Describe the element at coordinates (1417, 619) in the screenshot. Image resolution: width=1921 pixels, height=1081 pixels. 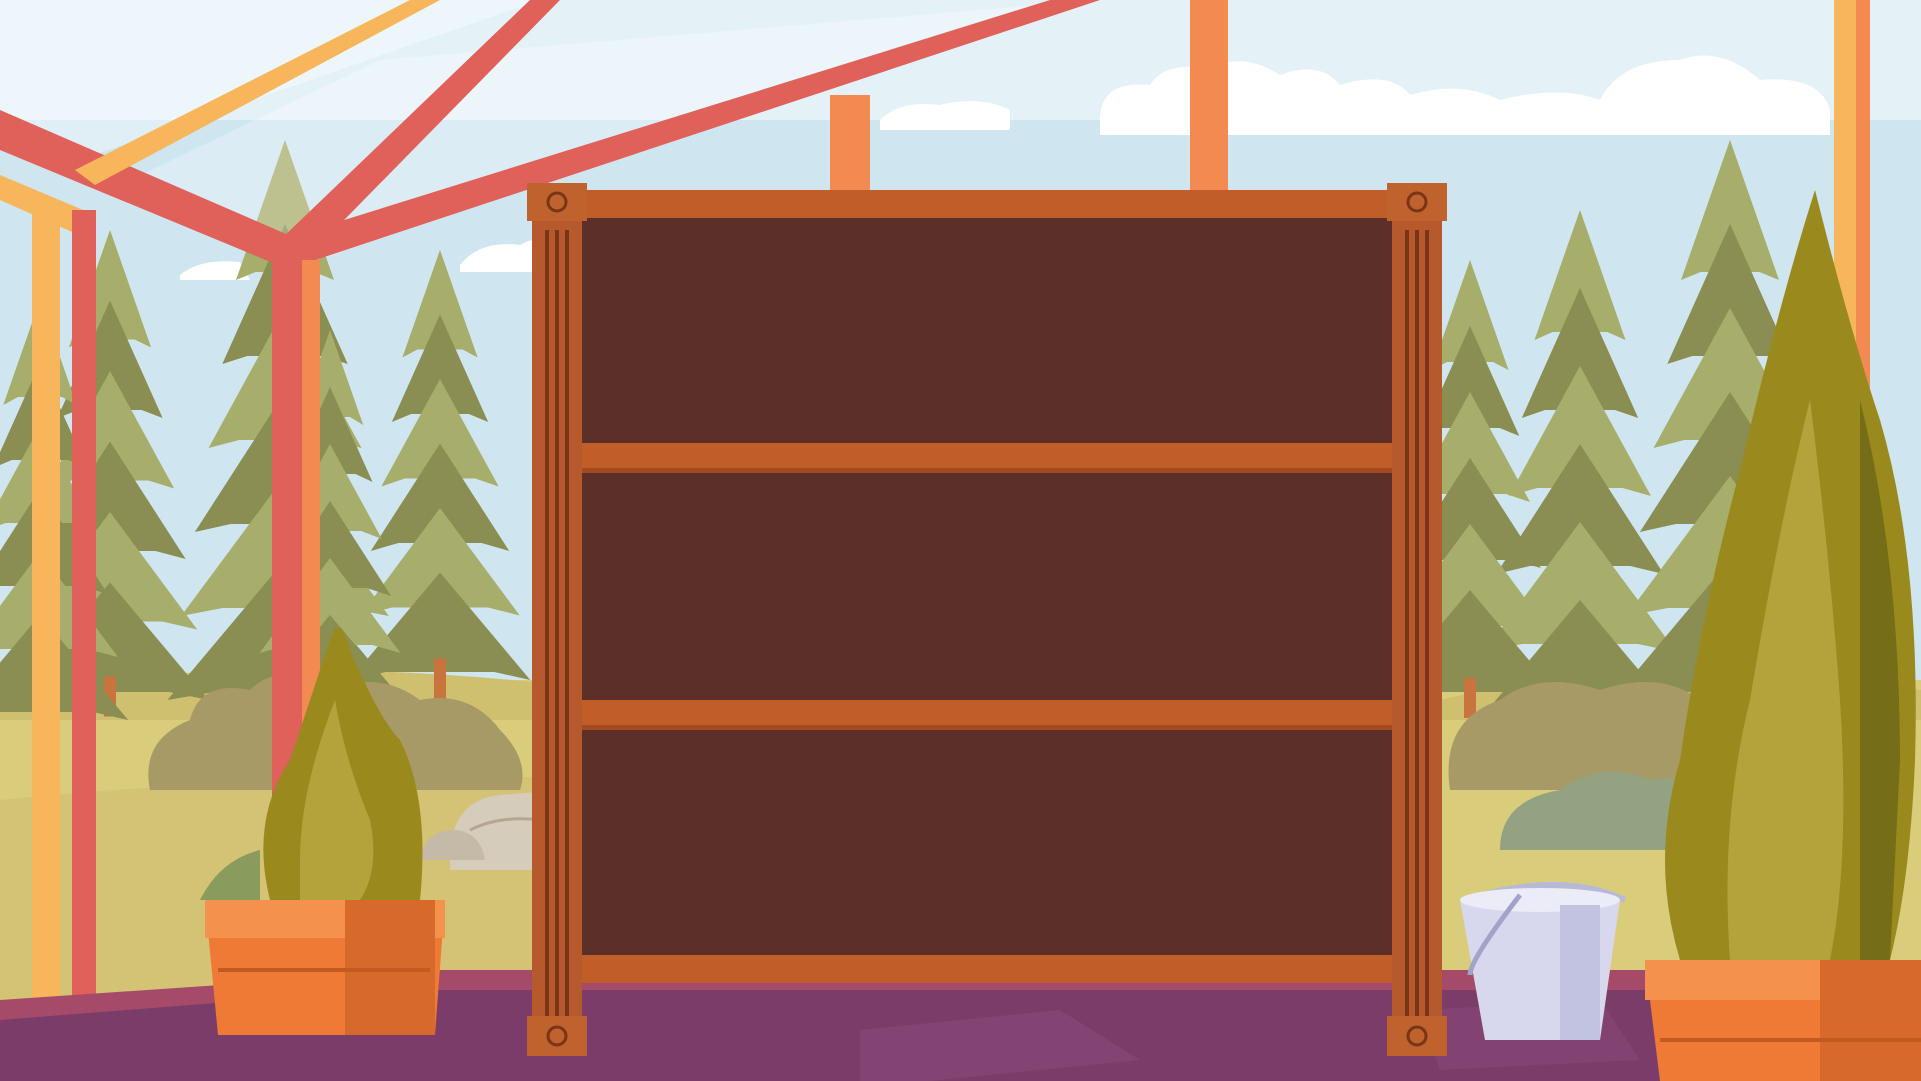
I see `right-pillar` at that location.